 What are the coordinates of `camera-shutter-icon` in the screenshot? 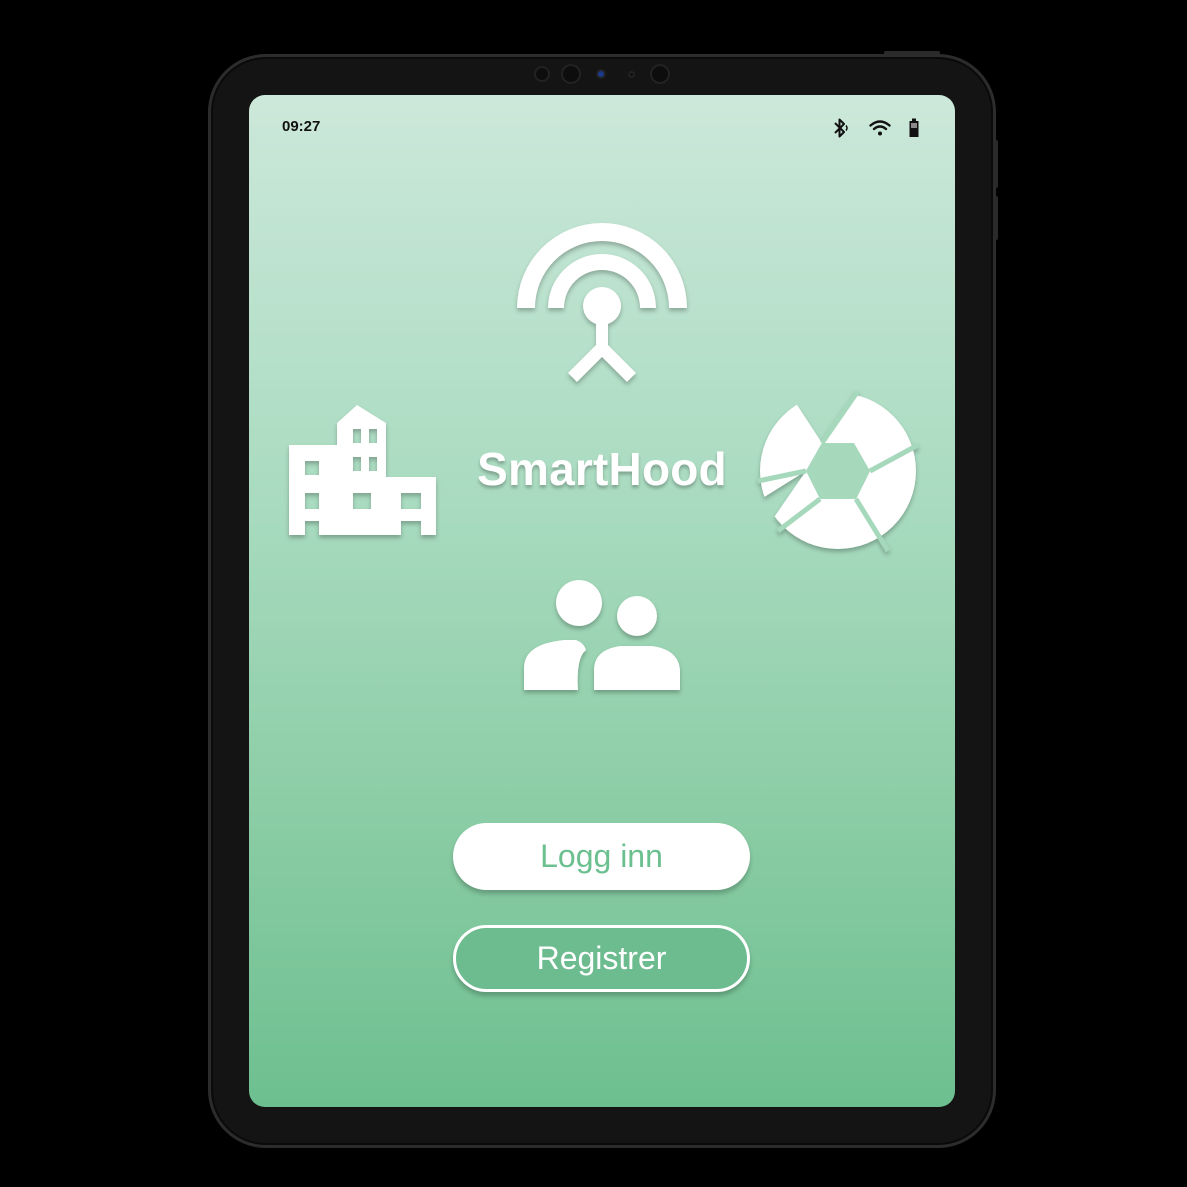 It's located at (838, 471).